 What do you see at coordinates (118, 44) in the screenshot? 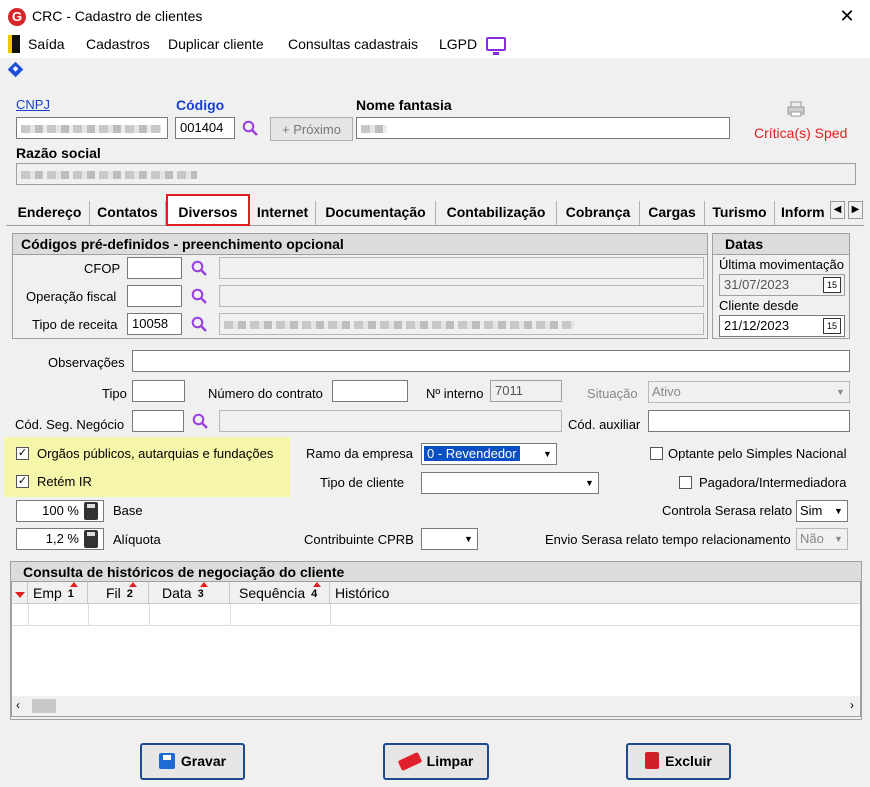
I see `menu-cadastros: Cadastros` at bounding box center [118, 44].